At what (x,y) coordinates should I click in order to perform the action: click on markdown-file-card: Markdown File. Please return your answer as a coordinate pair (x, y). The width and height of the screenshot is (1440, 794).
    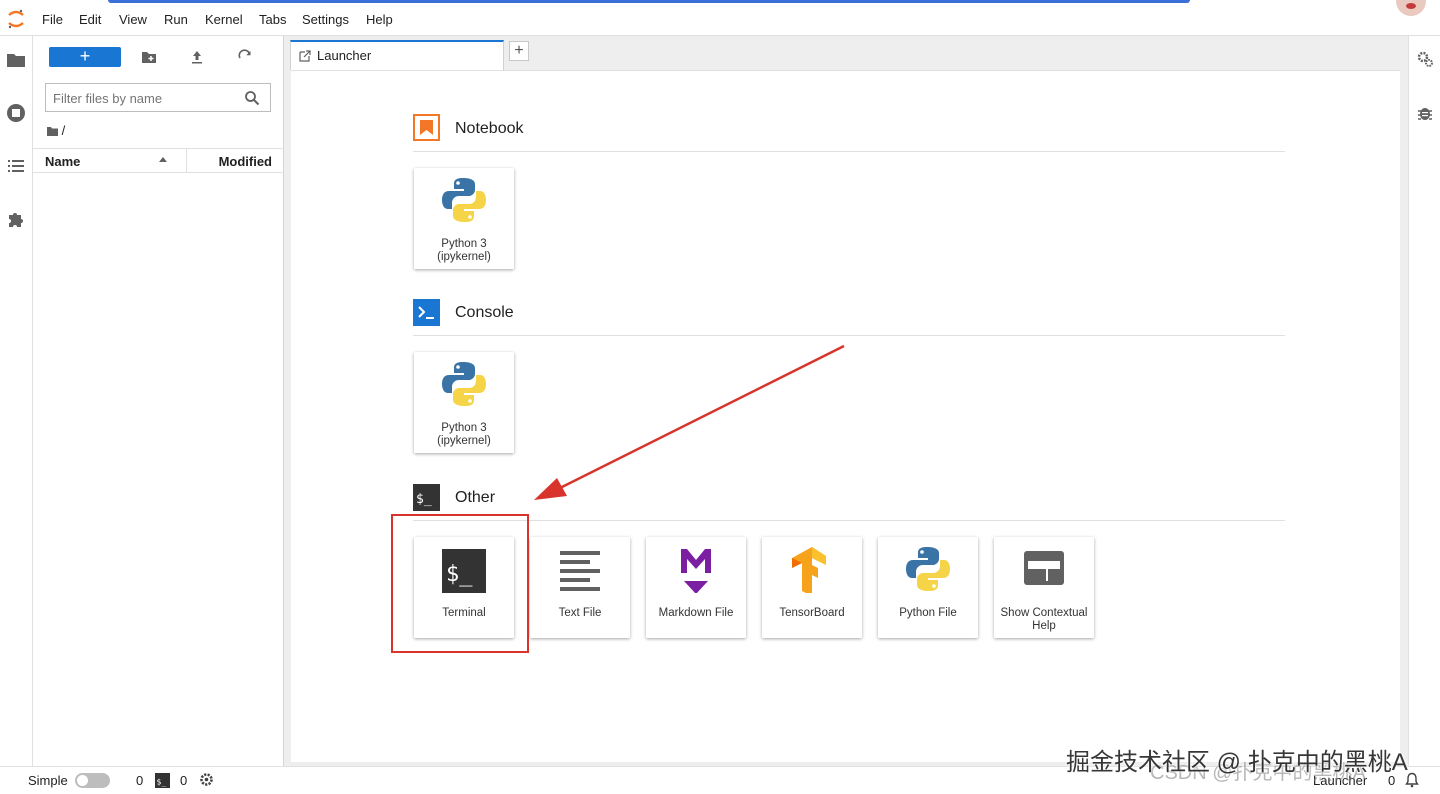
    Looking at the image, I should click on (696, 587).